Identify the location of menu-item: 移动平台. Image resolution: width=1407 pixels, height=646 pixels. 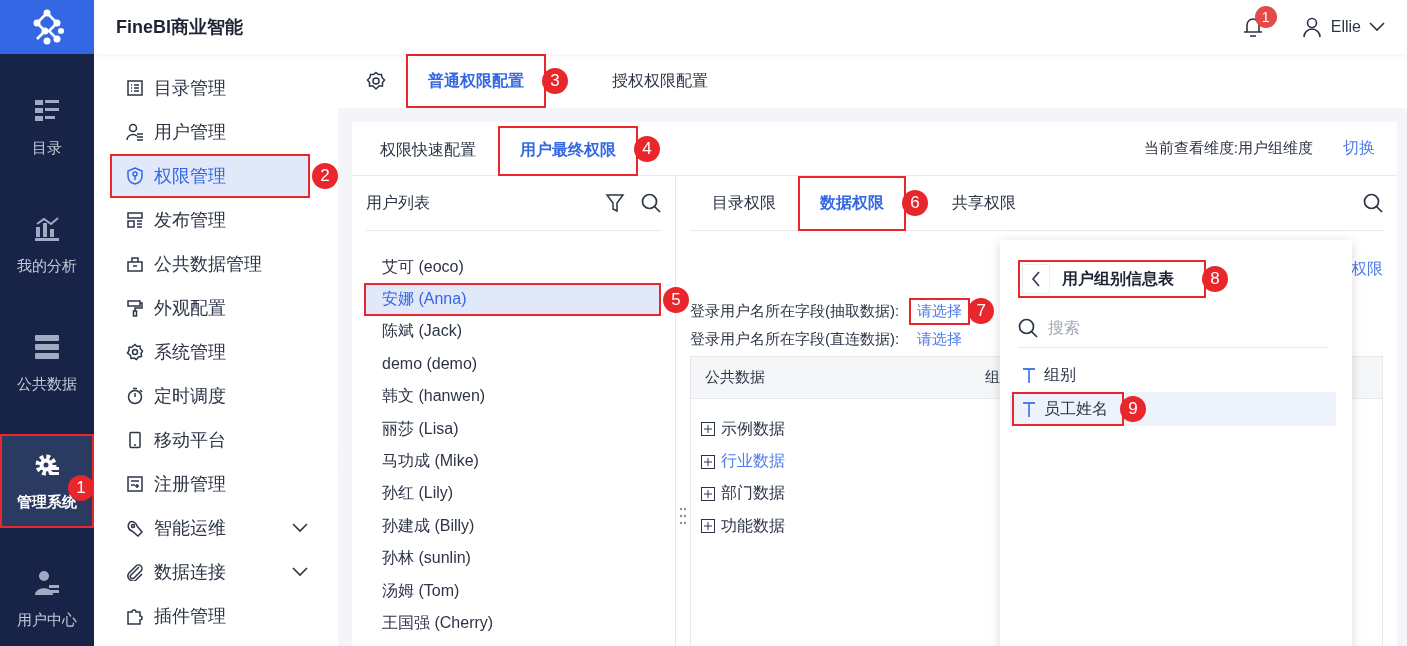
(210, 440).